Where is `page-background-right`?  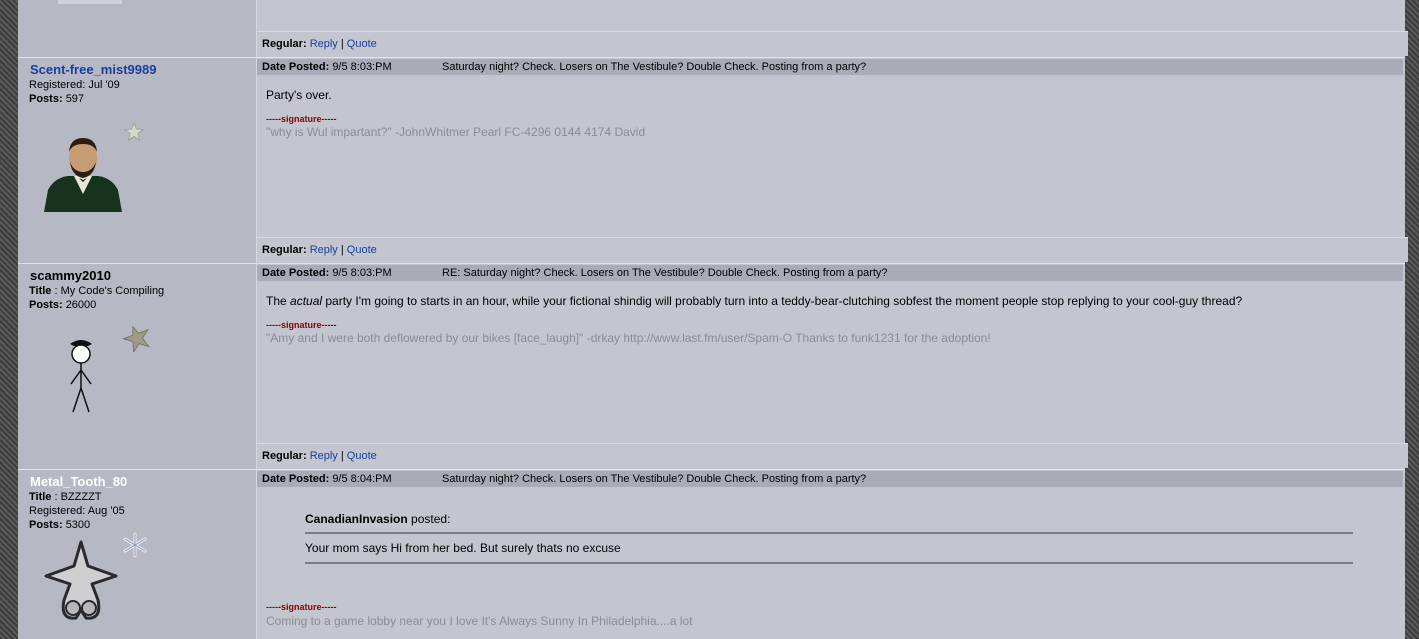
page-background-right is located at coordinates (1412, 319).